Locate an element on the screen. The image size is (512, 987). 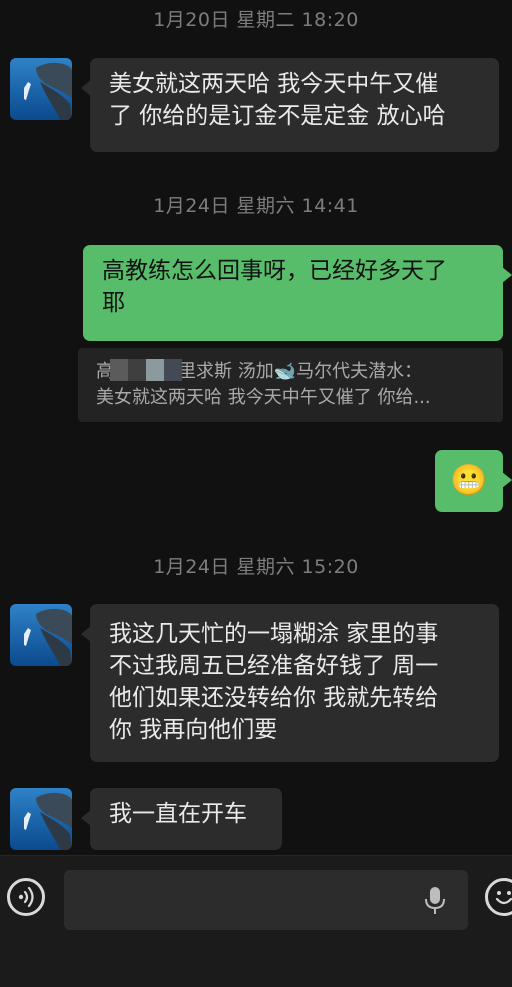
outgoing-sticker-bubble: 😬 is located at coordinates (473, 481).